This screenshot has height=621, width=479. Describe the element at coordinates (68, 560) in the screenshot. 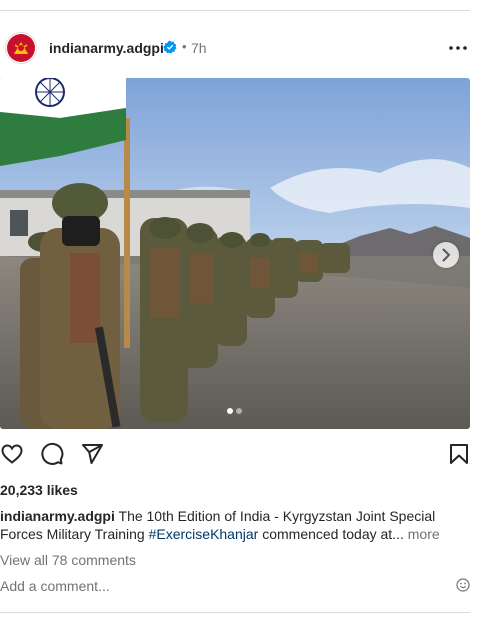

I see `view-all-comments-link: View all 78 comments` at that location.